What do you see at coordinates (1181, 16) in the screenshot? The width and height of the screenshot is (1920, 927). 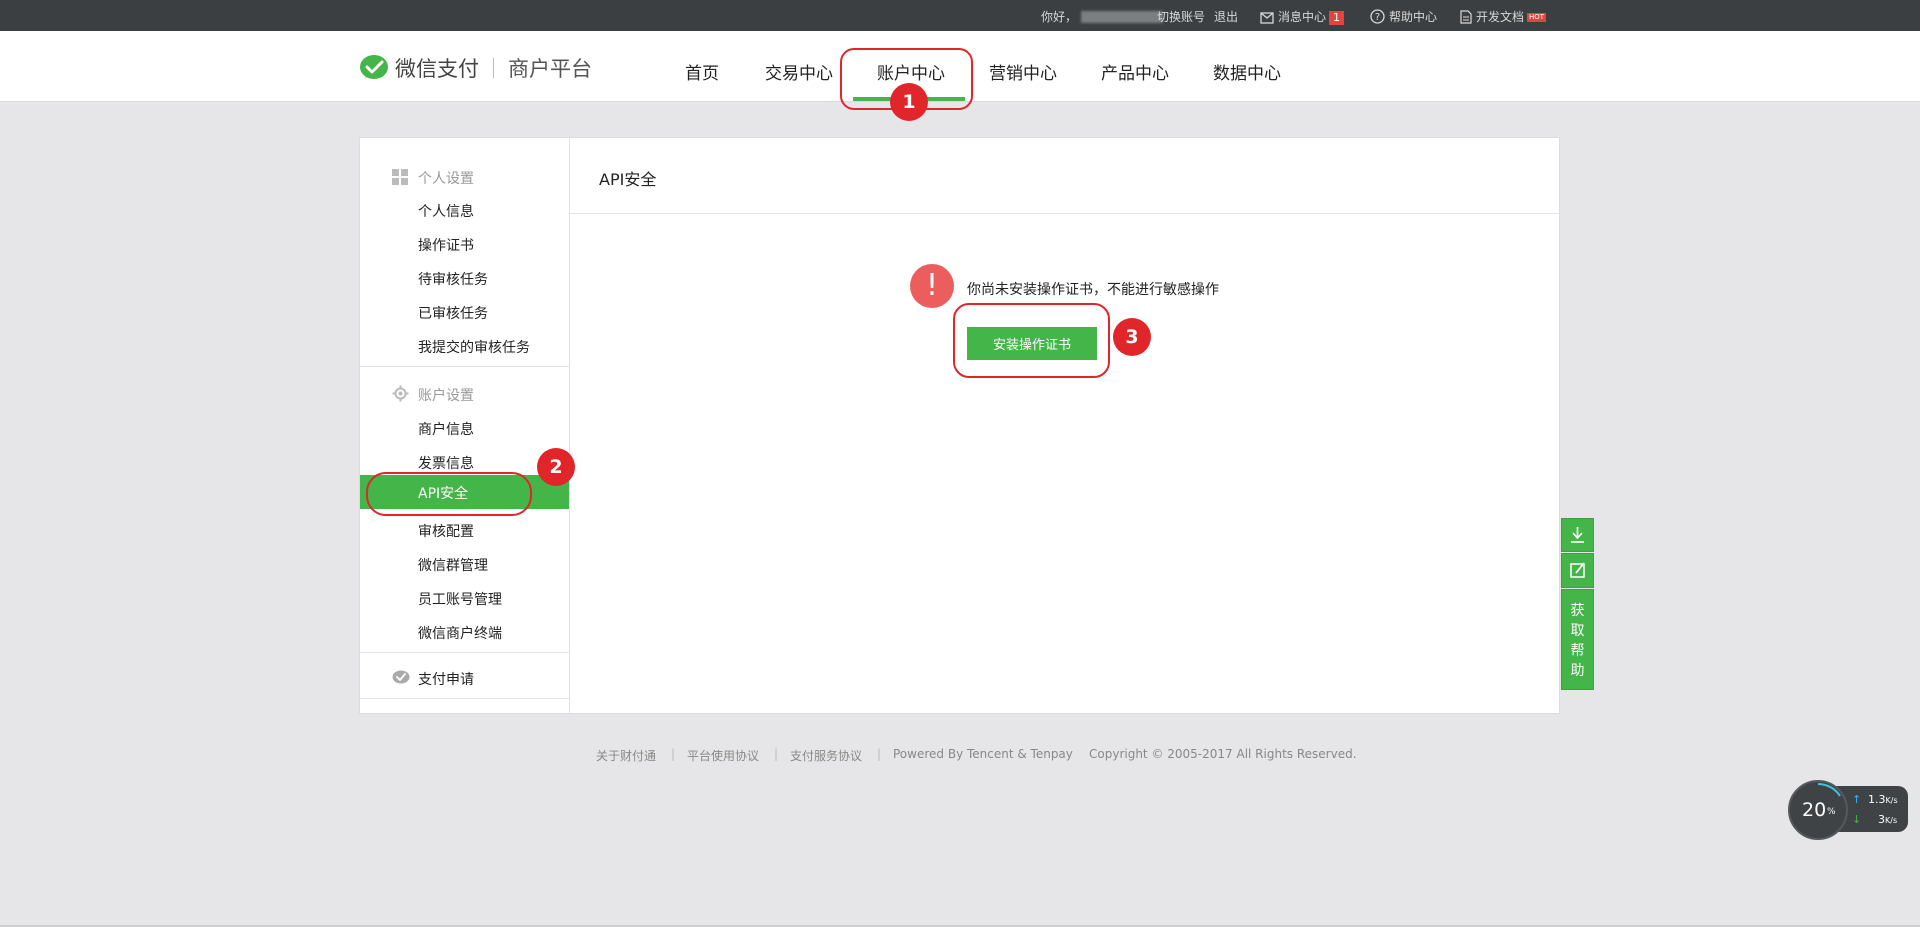 I see `switch-account-link: 切换账号` at bounding box center [1181, 16].